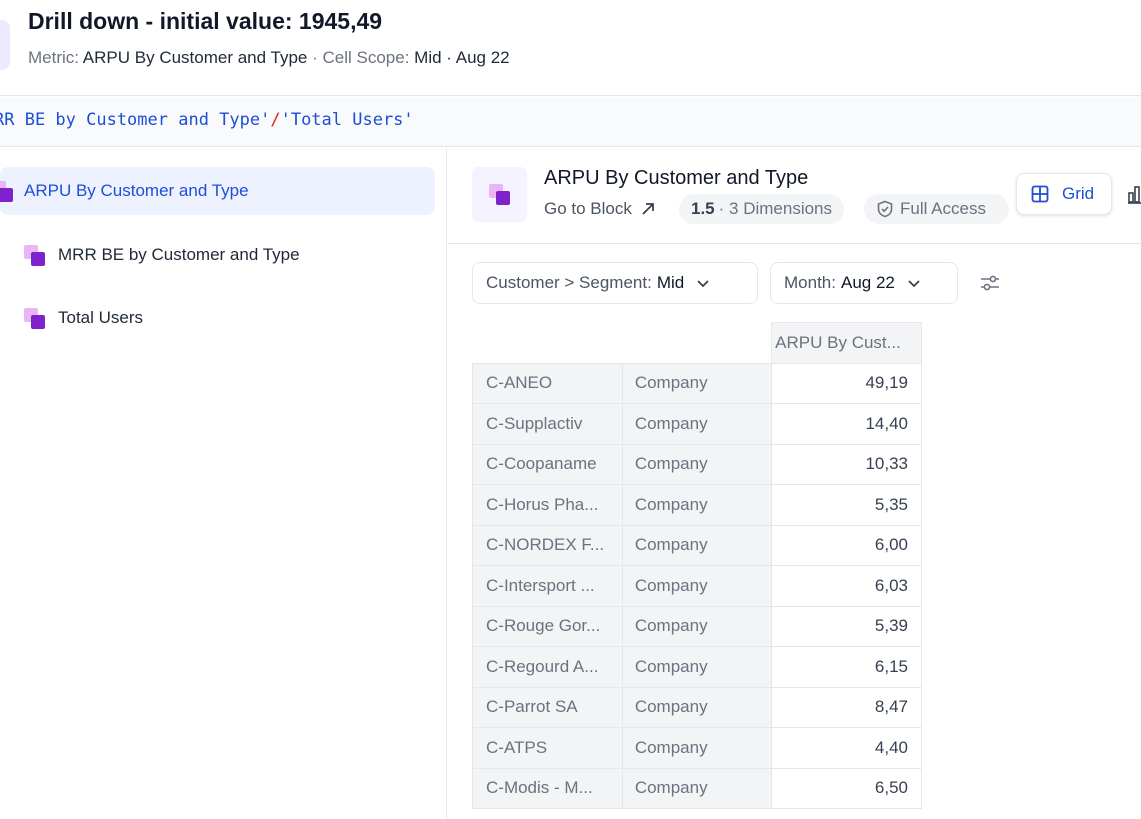  What do you see at coordinates (846, 586) in the screenshot?
I see `value-cell: 6,03` at bounding box center [846, 586].